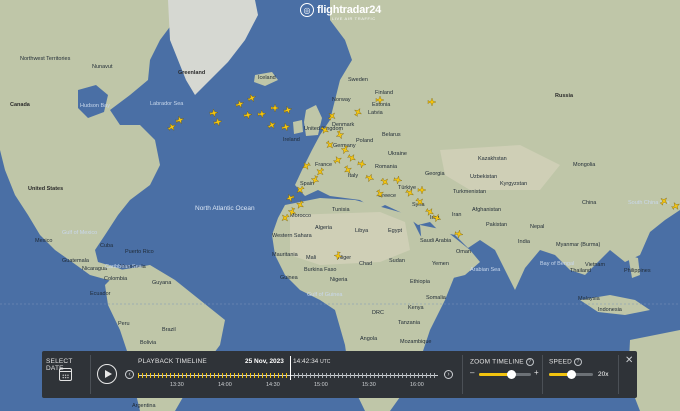  I want to click on label-poland: Poland, so click(364, 141).